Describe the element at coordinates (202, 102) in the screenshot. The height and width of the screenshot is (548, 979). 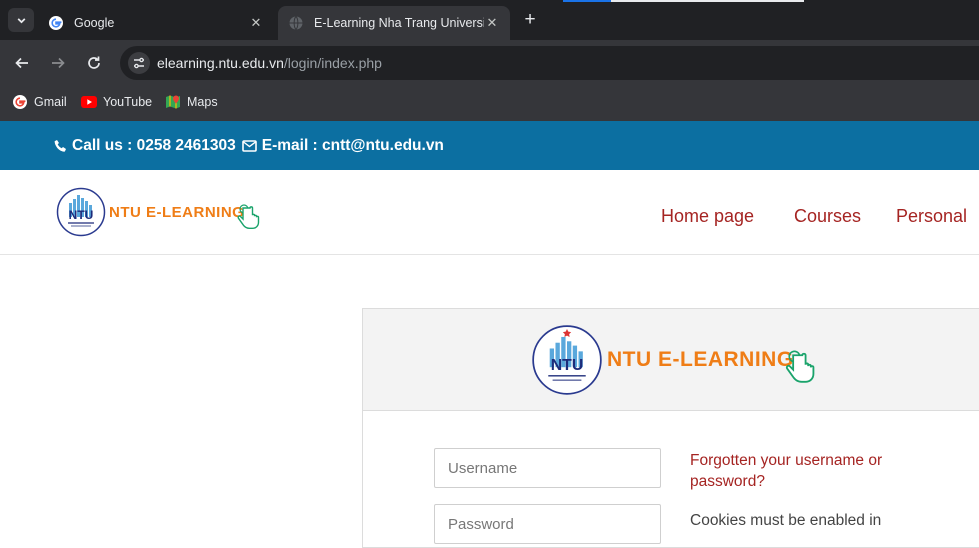
I see `bookmark-label: Maps` at that location.